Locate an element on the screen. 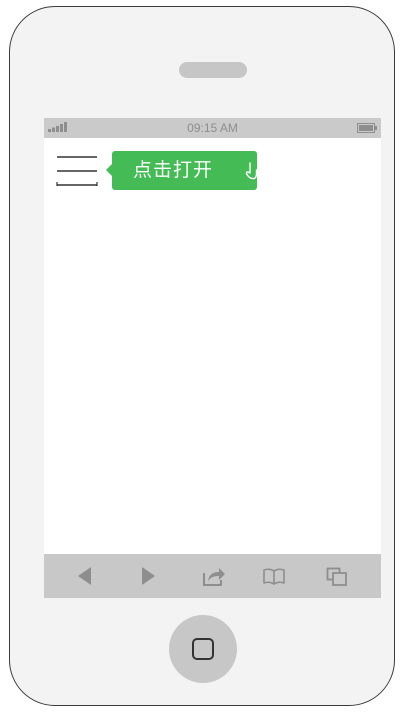  browser-toolbar is located at coordinates (212, 576).